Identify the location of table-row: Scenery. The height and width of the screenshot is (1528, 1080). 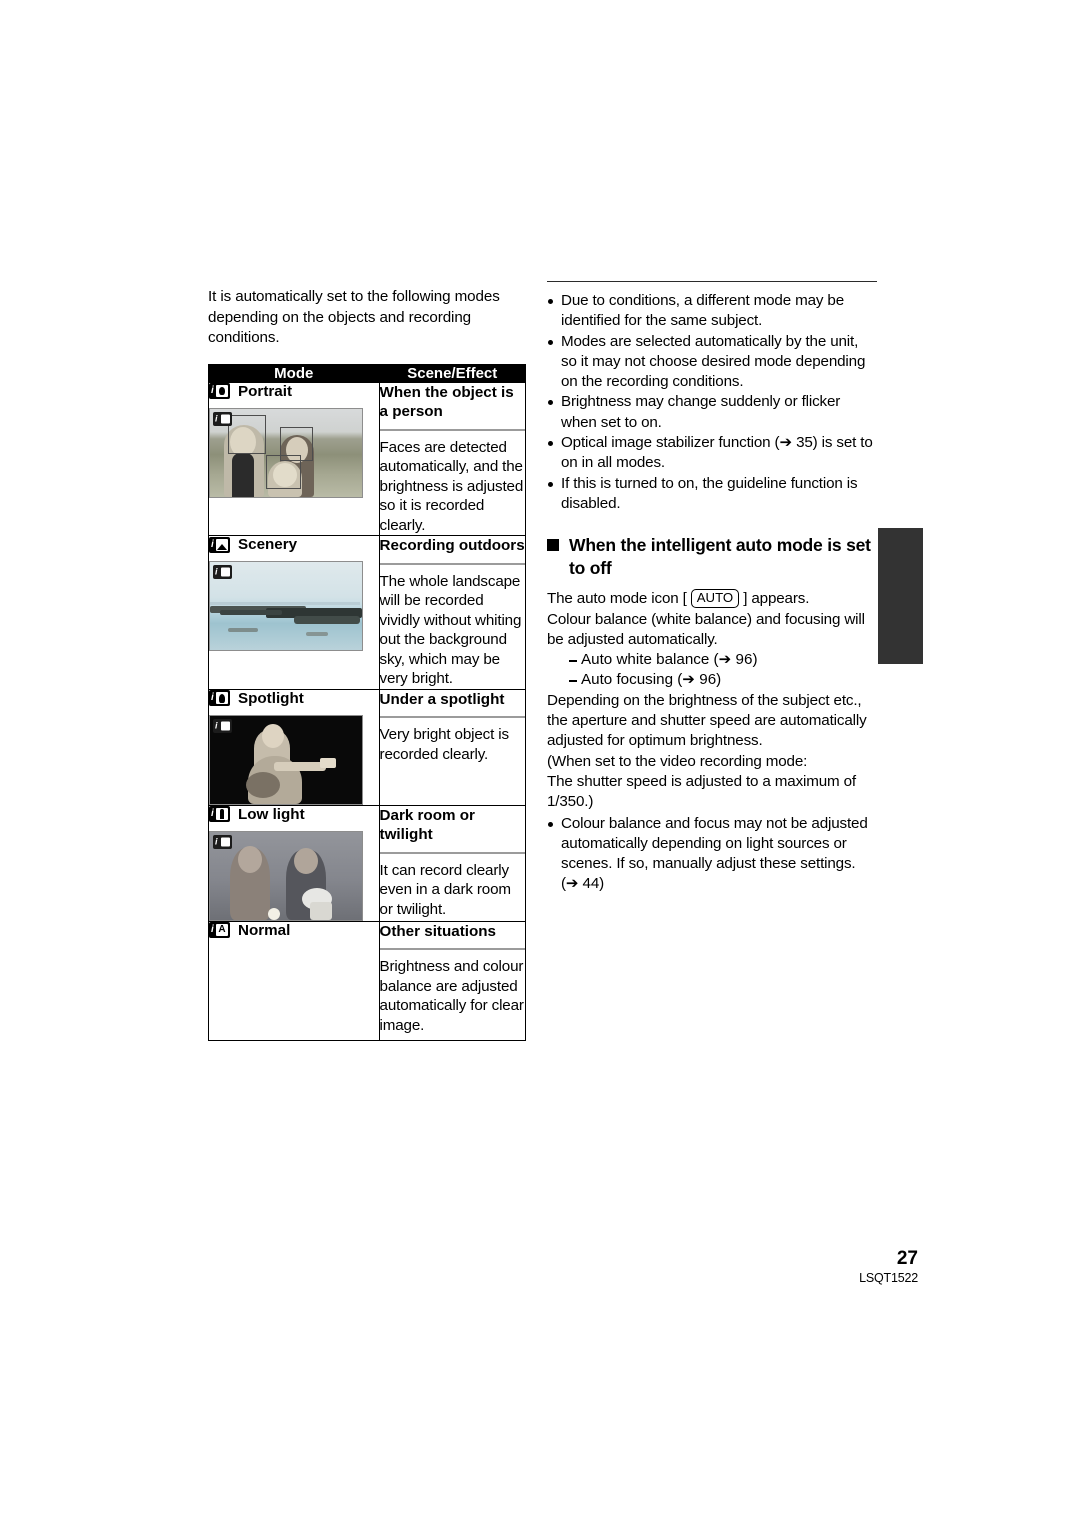
(367, 612).